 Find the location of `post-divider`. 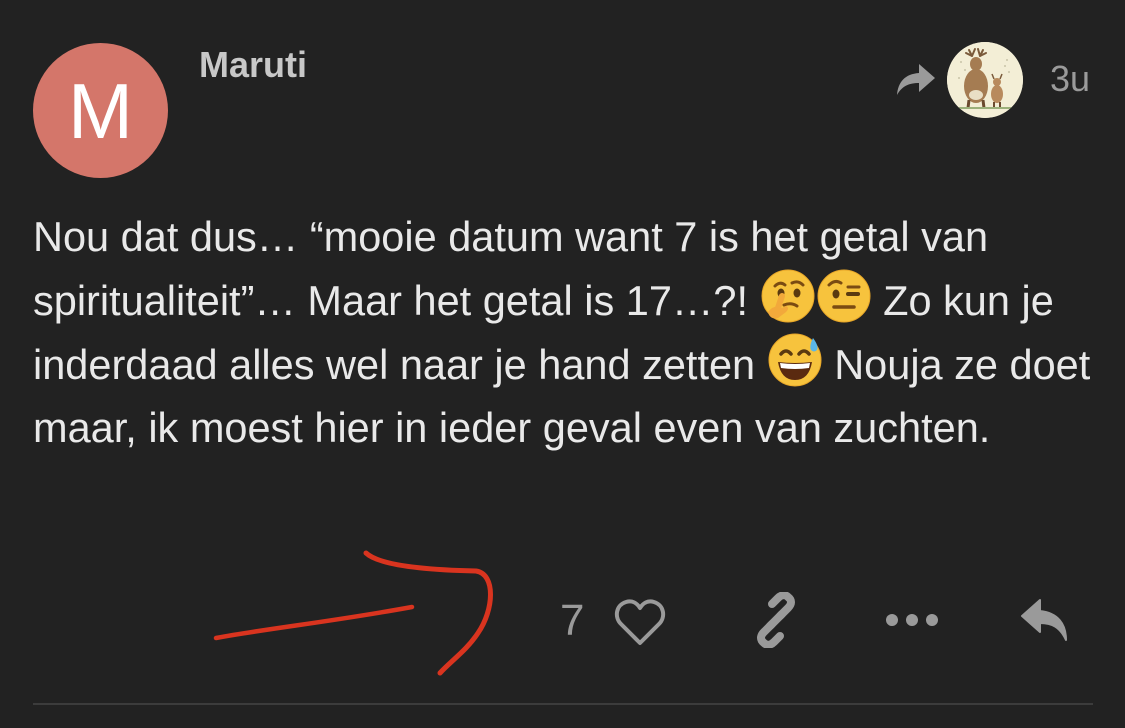

post-divider is located at coordinates (563, 704).